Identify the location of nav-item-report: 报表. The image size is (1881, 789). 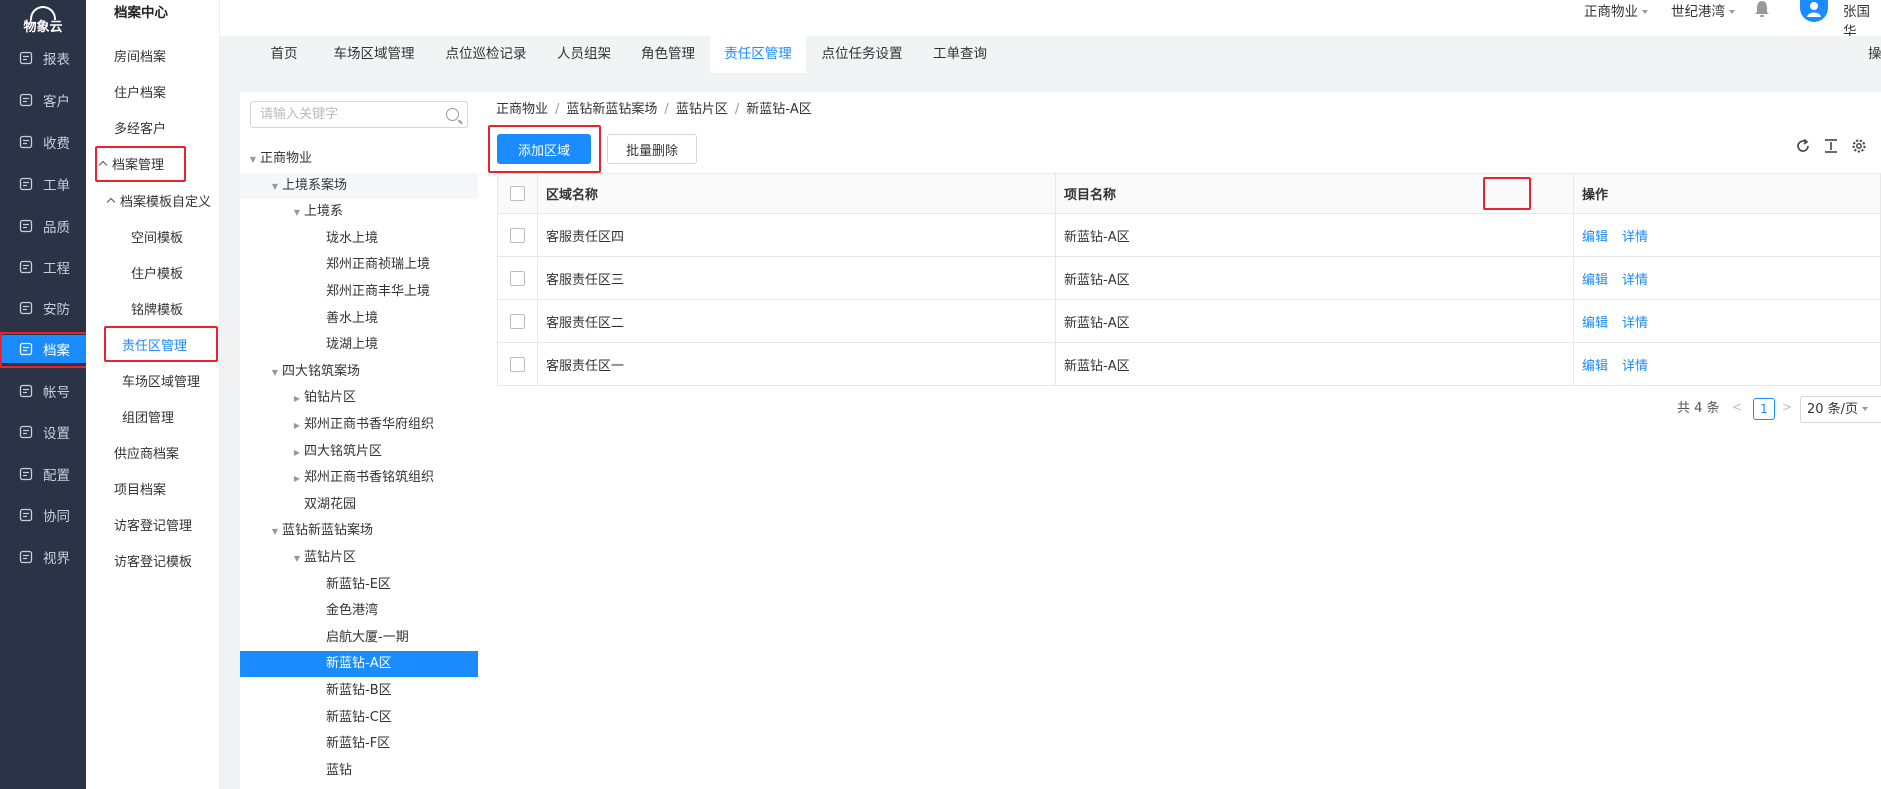
(43, 58).